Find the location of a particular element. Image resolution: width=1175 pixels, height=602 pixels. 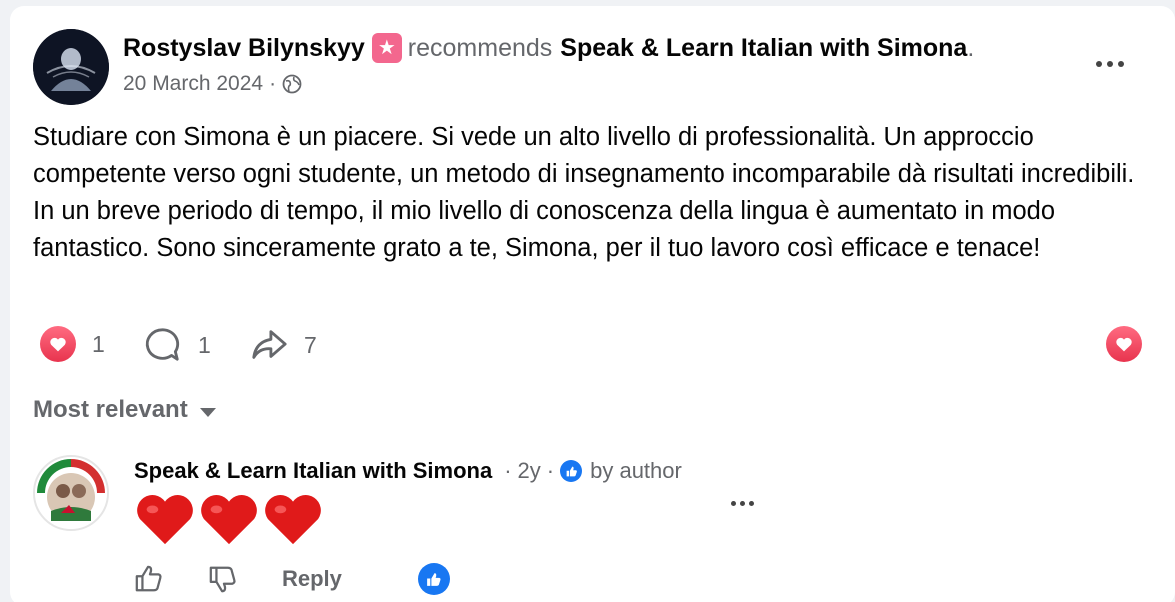

comment-actions: Reply is located at coordinates (292, 579).